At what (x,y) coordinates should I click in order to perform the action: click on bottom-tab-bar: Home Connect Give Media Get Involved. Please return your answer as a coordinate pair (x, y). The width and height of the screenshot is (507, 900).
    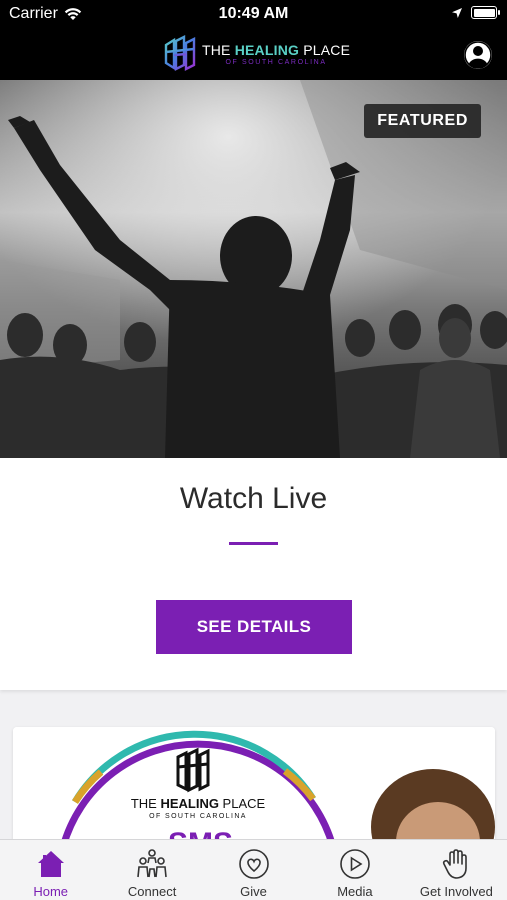
    Looking at the image, I should click on (253, 869).